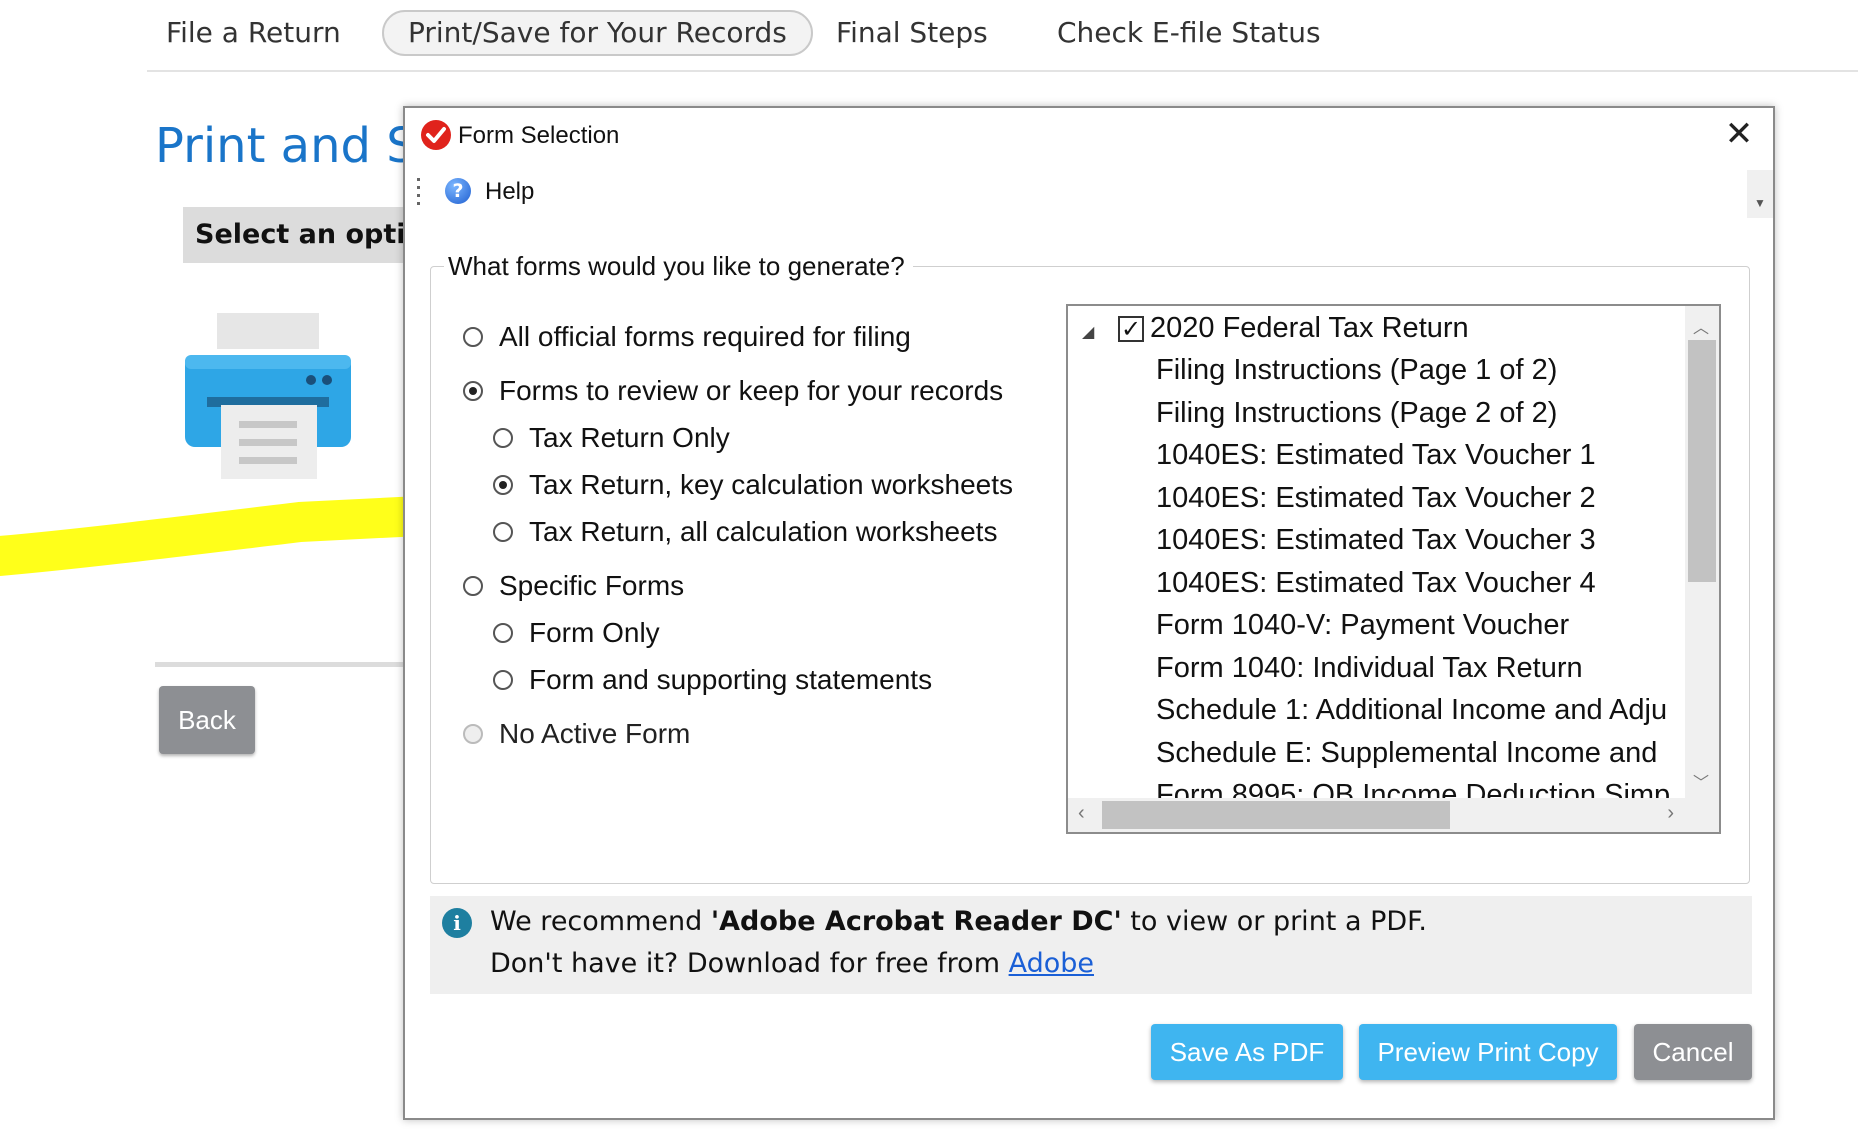 This screenshot has height=1134, width=1858. Describe the element at coordinates (1693, 1052) in the screenshot. I see `cancel-button: Cancel` at that location.